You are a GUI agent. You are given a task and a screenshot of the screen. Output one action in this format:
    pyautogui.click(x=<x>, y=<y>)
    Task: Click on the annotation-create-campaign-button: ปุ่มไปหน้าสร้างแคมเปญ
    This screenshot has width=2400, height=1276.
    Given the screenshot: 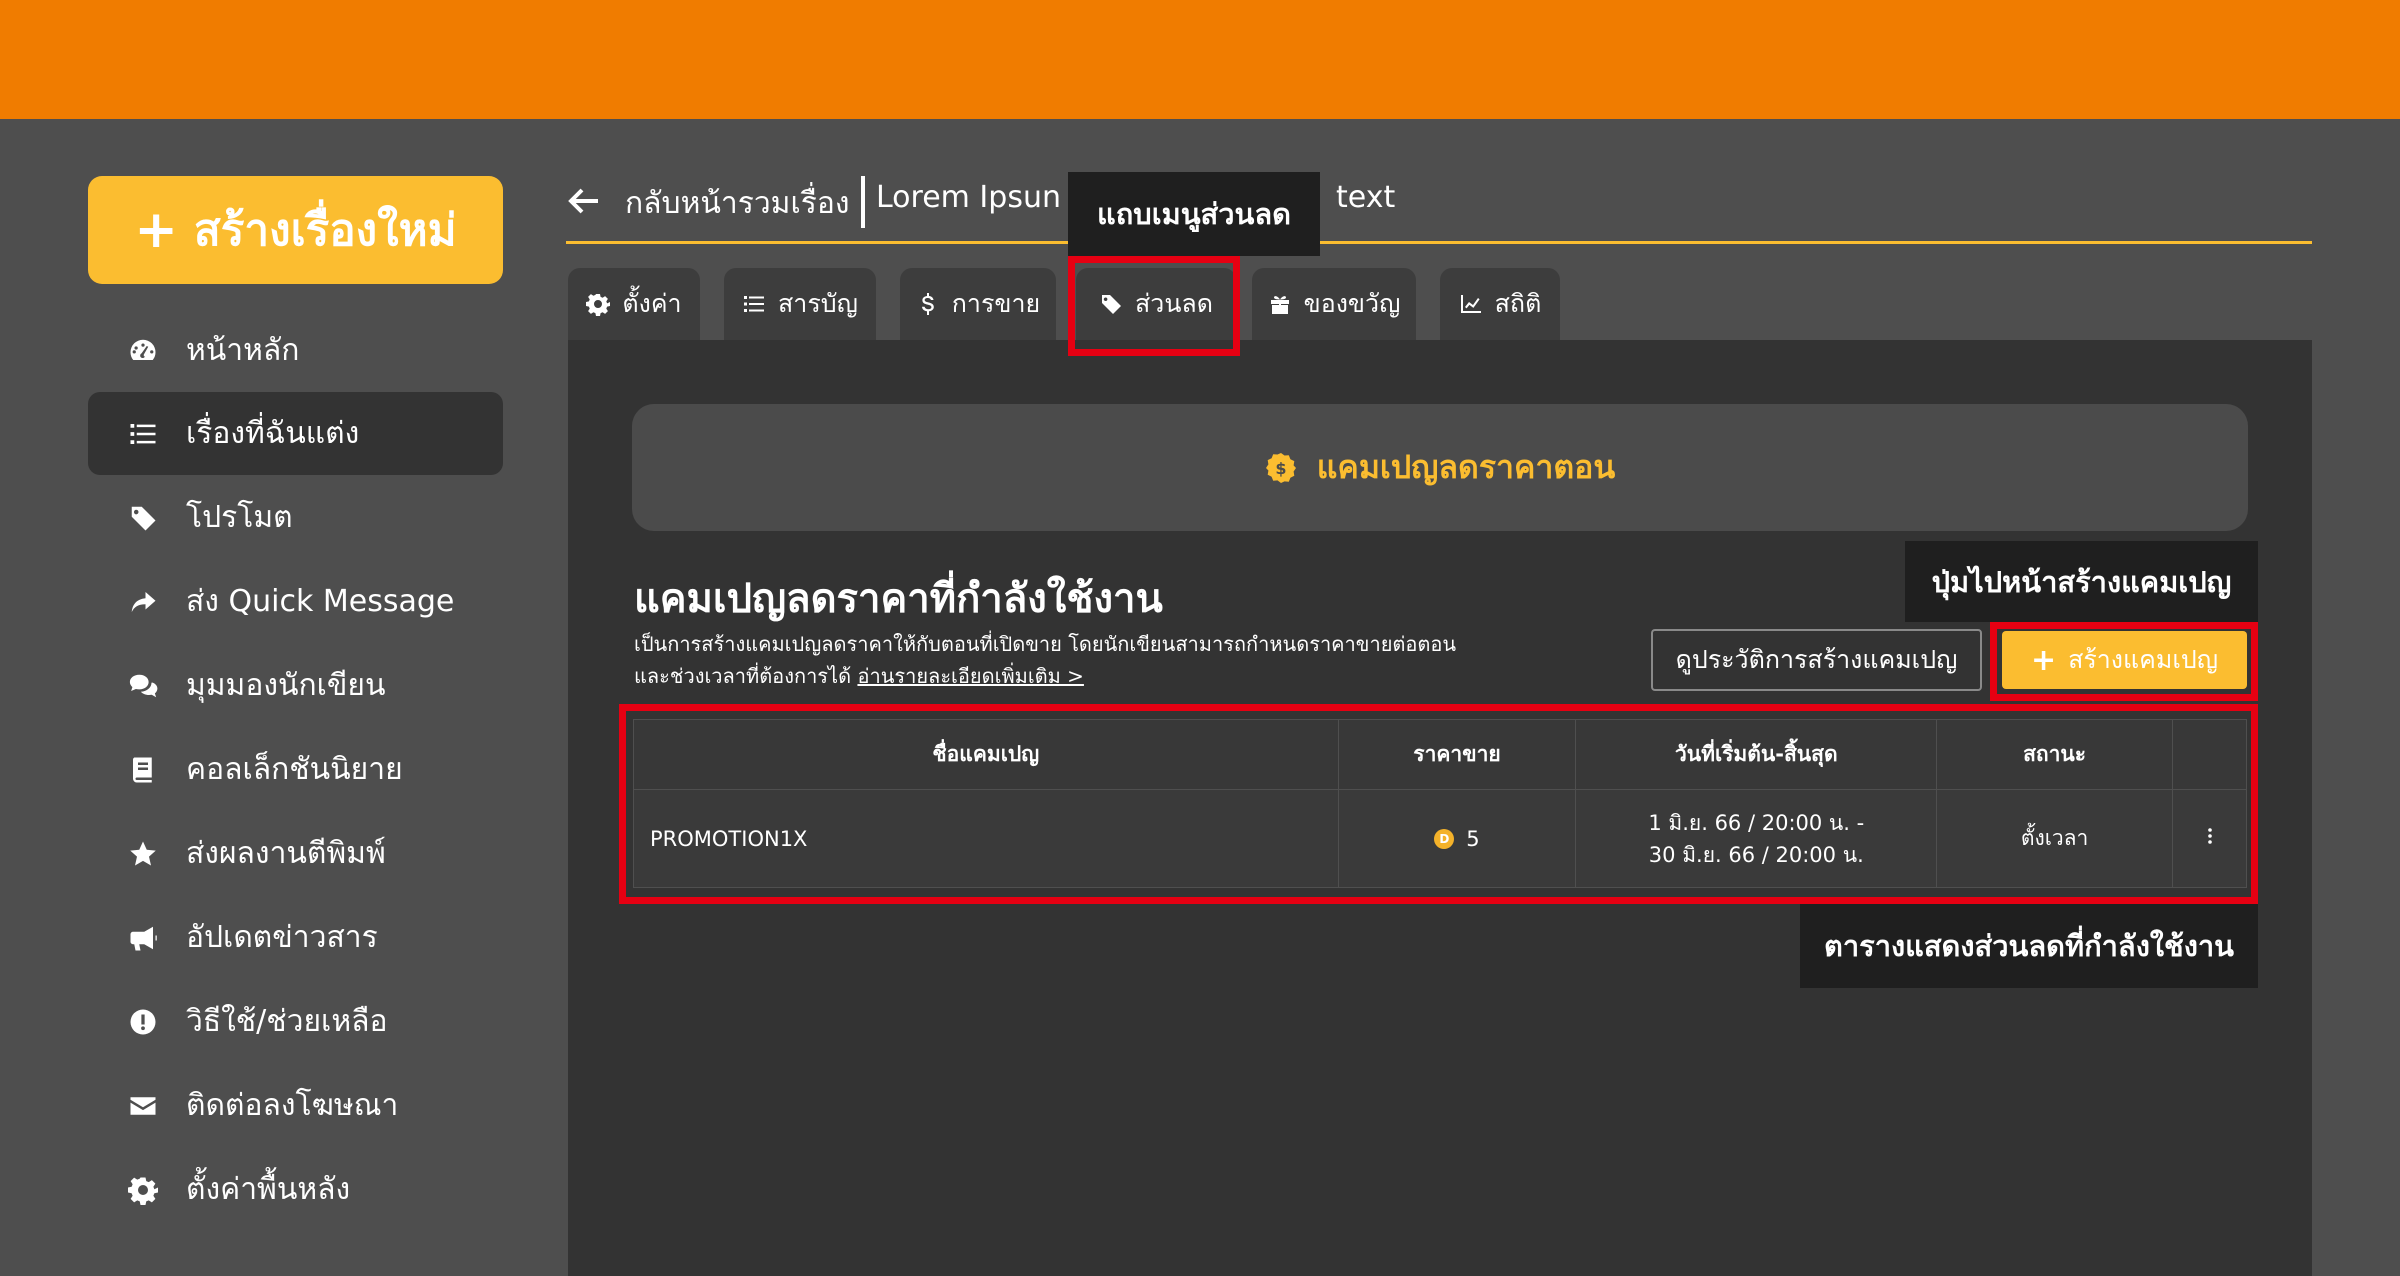 What is the action you would take?
    pyautogui.click(x=2081, y=581)
    